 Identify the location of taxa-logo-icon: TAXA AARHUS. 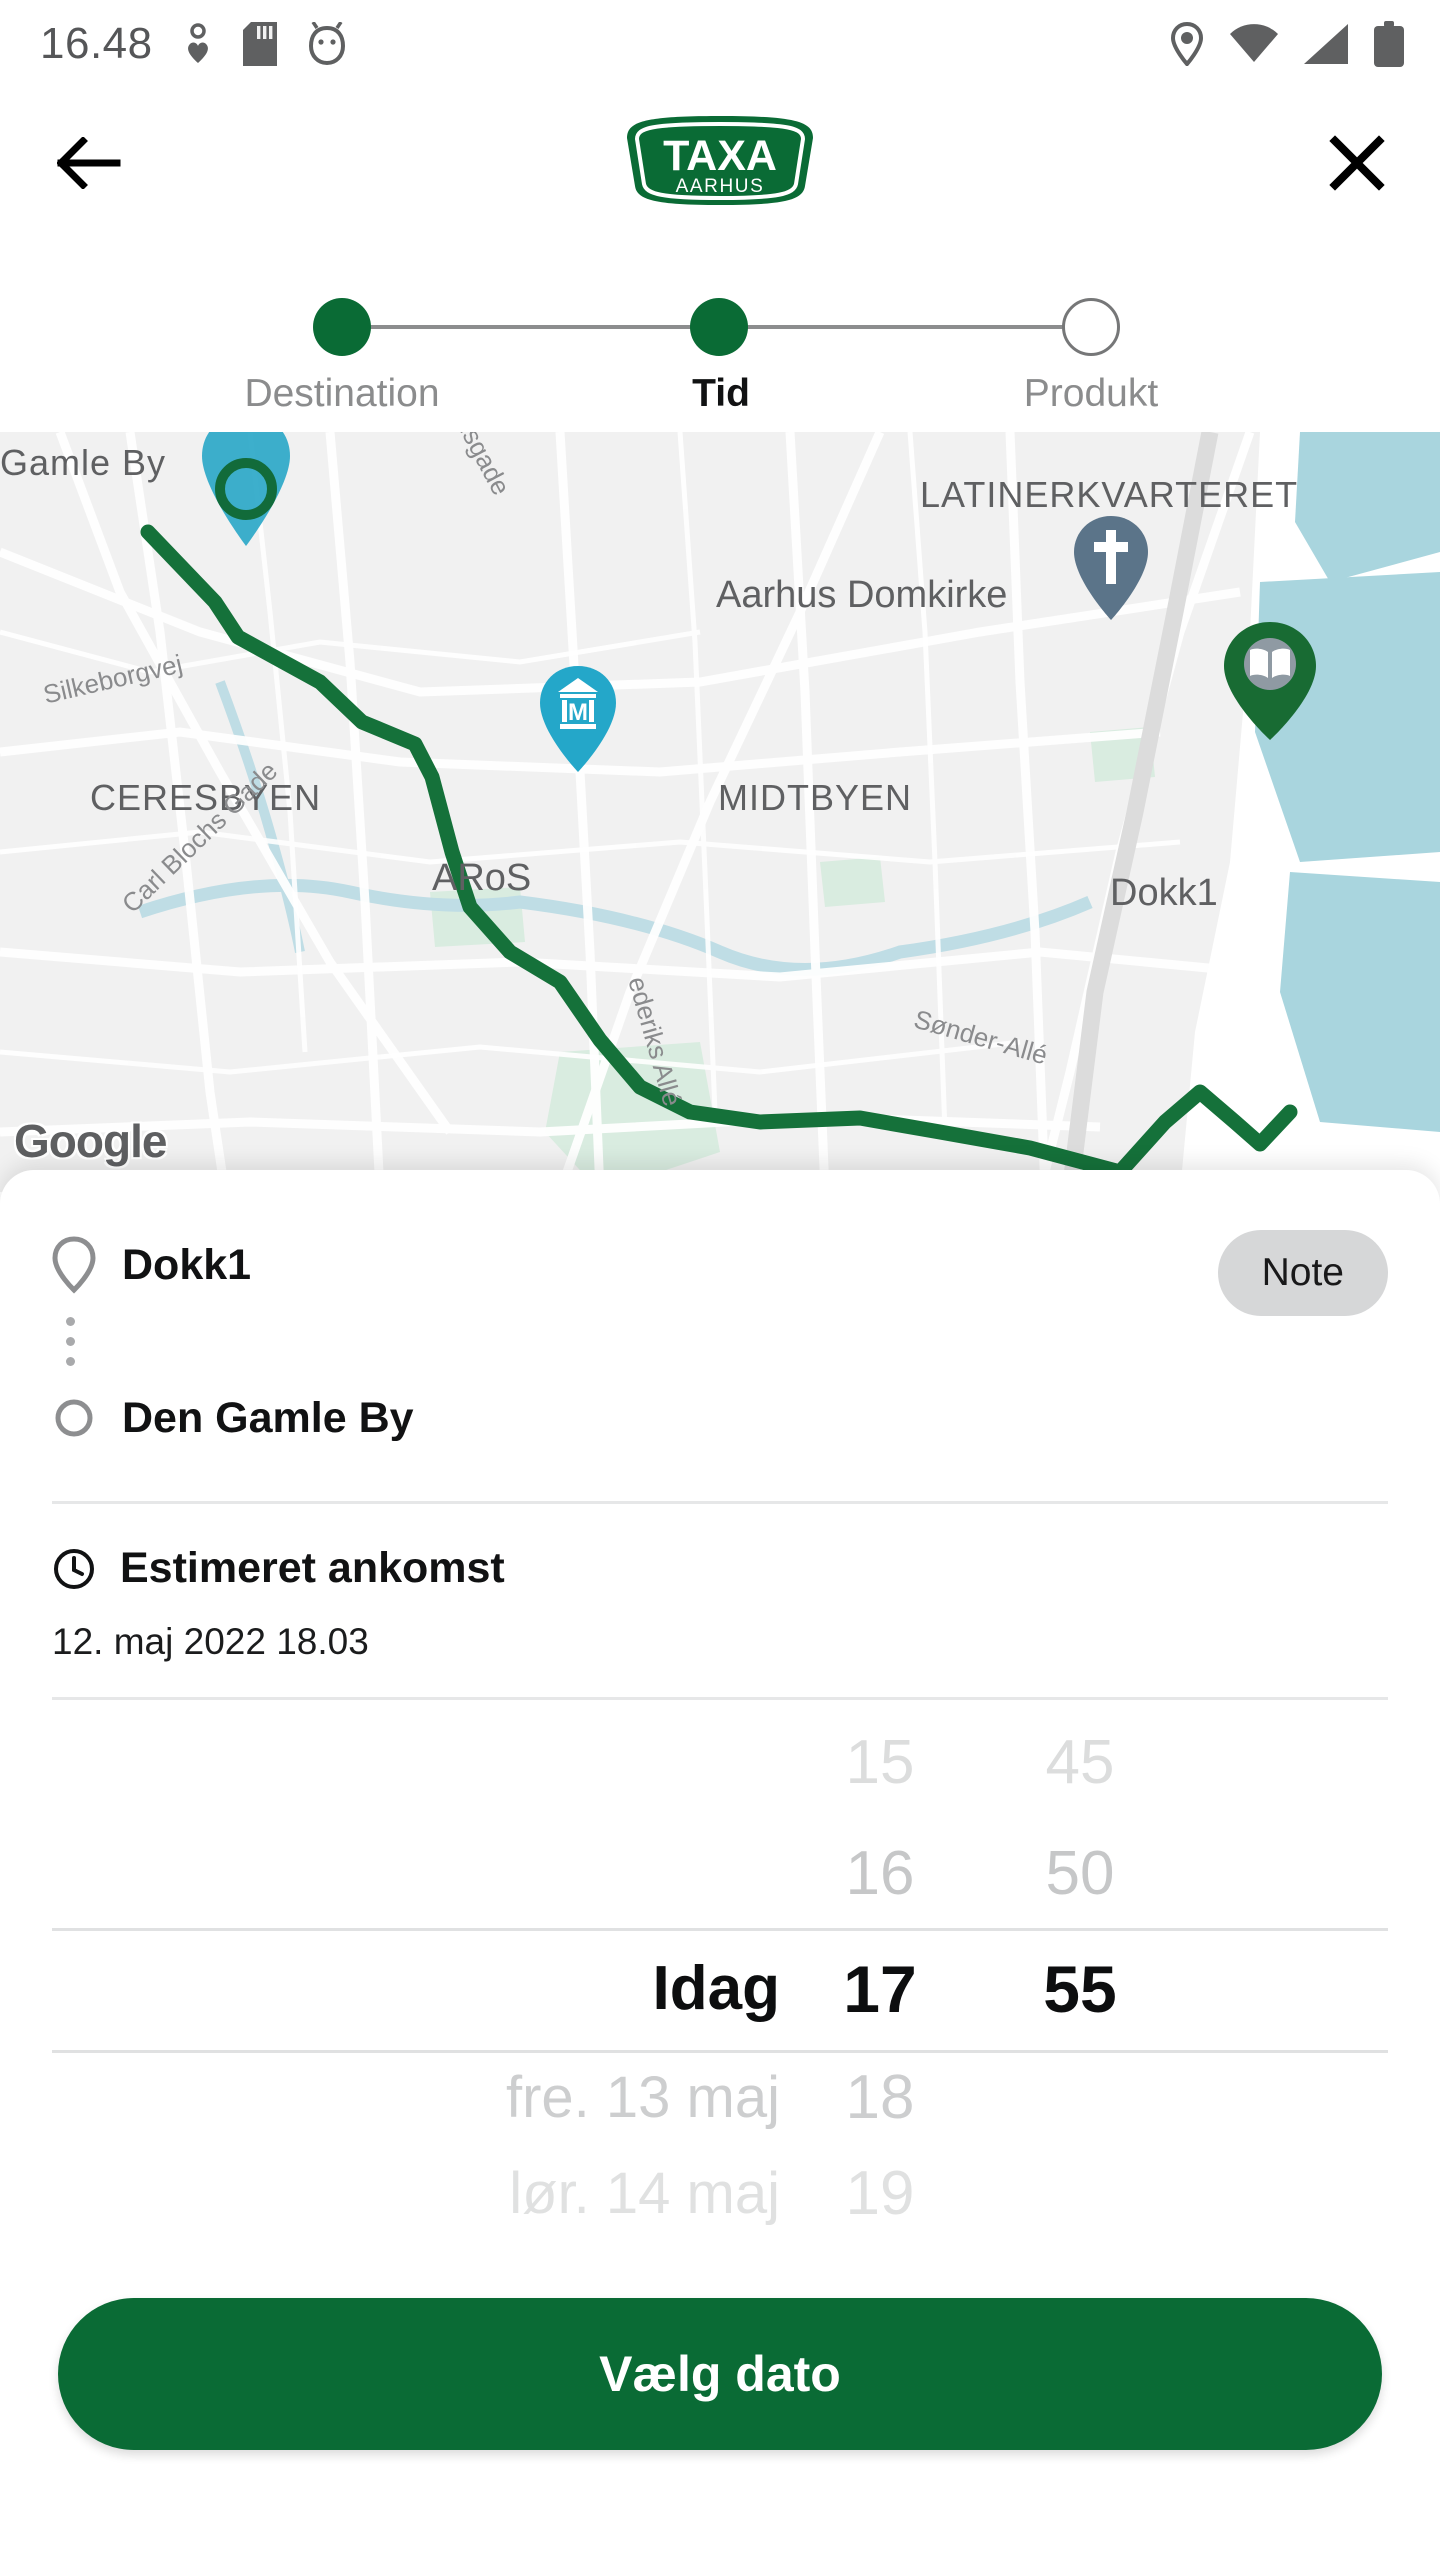
(720, 160).